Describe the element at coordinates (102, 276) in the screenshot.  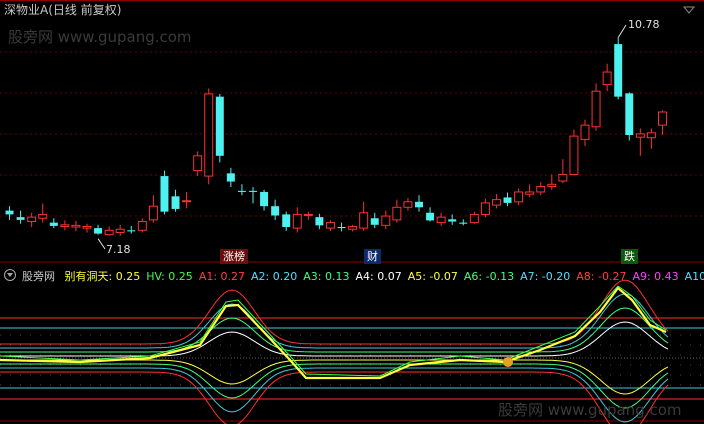
I see `indicator-value-0: 别有洞天: 0.25` at that location.